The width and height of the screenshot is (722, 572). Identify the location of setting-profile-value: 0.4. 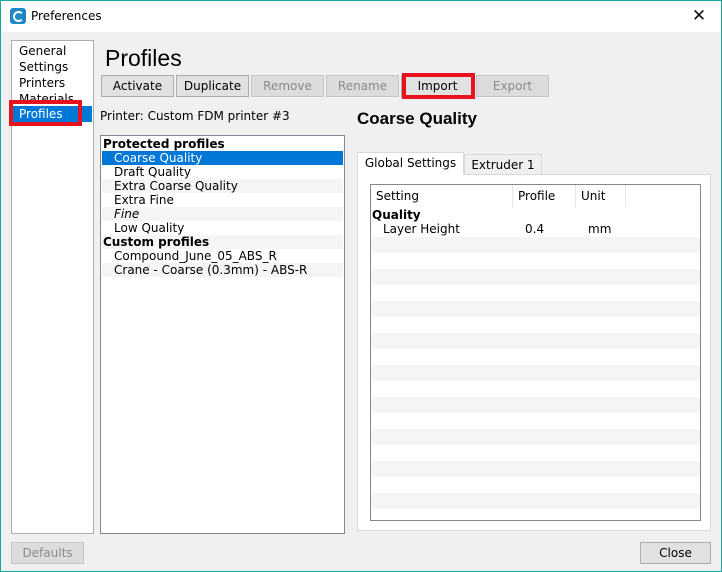
(535, 229).